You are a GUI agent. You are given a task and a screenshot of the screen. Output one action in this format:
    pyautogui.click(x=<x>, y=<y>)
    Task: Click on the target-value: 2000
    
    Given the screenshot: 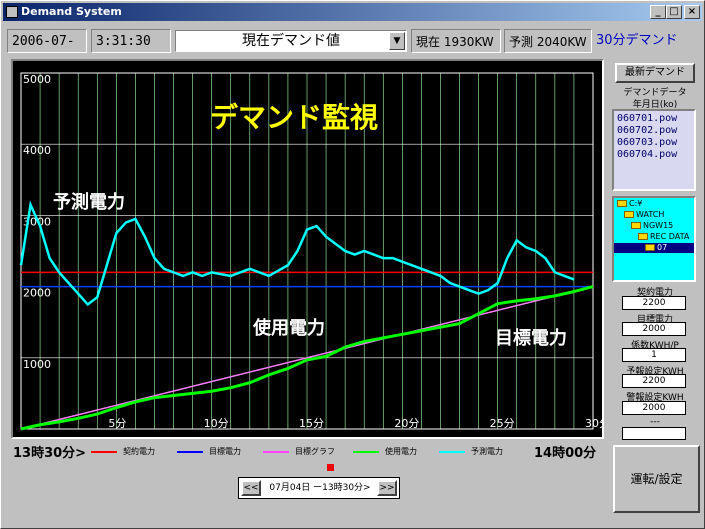 What is the action you would take?
    pyautogui.click(x=654, y=329)
    